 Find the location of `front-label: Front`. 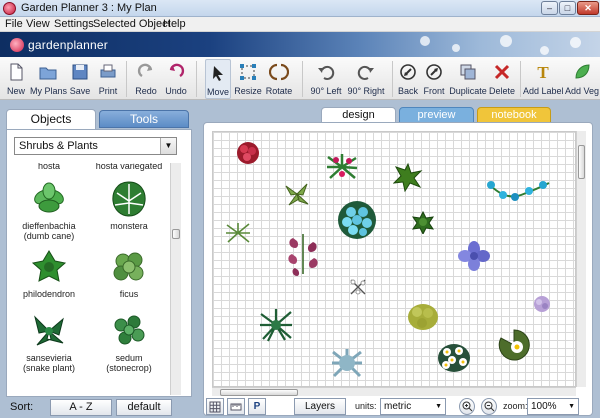

front-label: Front is located at coordinates (434, 91).